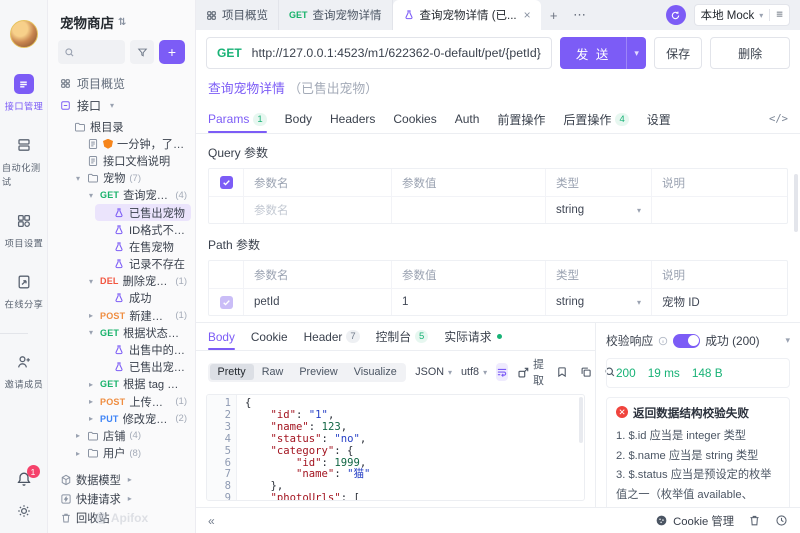  What do you see at coordinates (121, 105) in the screenshot?
I see `sidebar-item-api: 接口 ▾` at bounding box center [121, 105].